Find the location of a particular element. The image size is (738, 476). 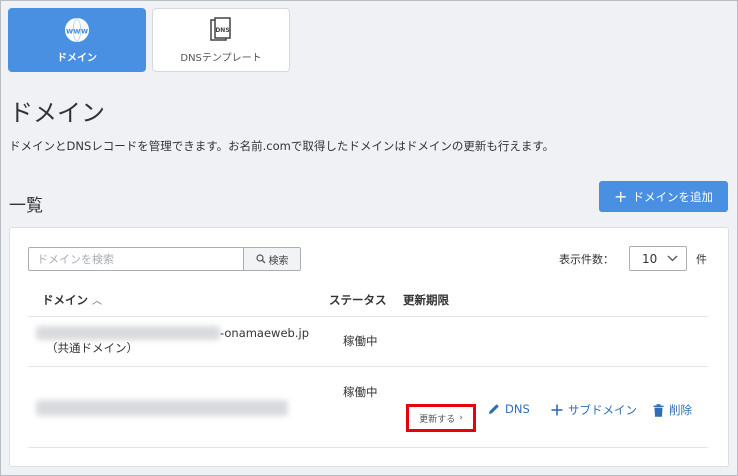

subdomain-action-link: サブドメイン is located at coordinates (594, 410).